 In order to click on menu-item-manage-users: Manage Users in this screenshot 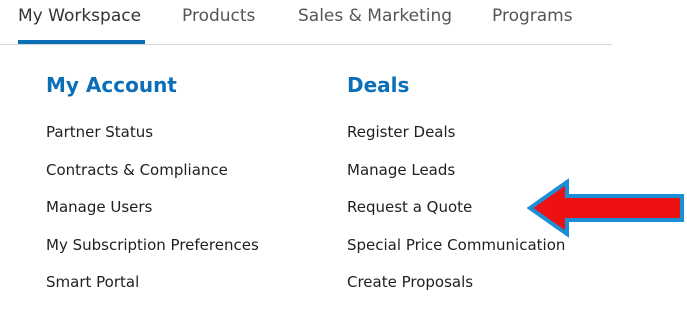, I will do `click(152, 216)`.